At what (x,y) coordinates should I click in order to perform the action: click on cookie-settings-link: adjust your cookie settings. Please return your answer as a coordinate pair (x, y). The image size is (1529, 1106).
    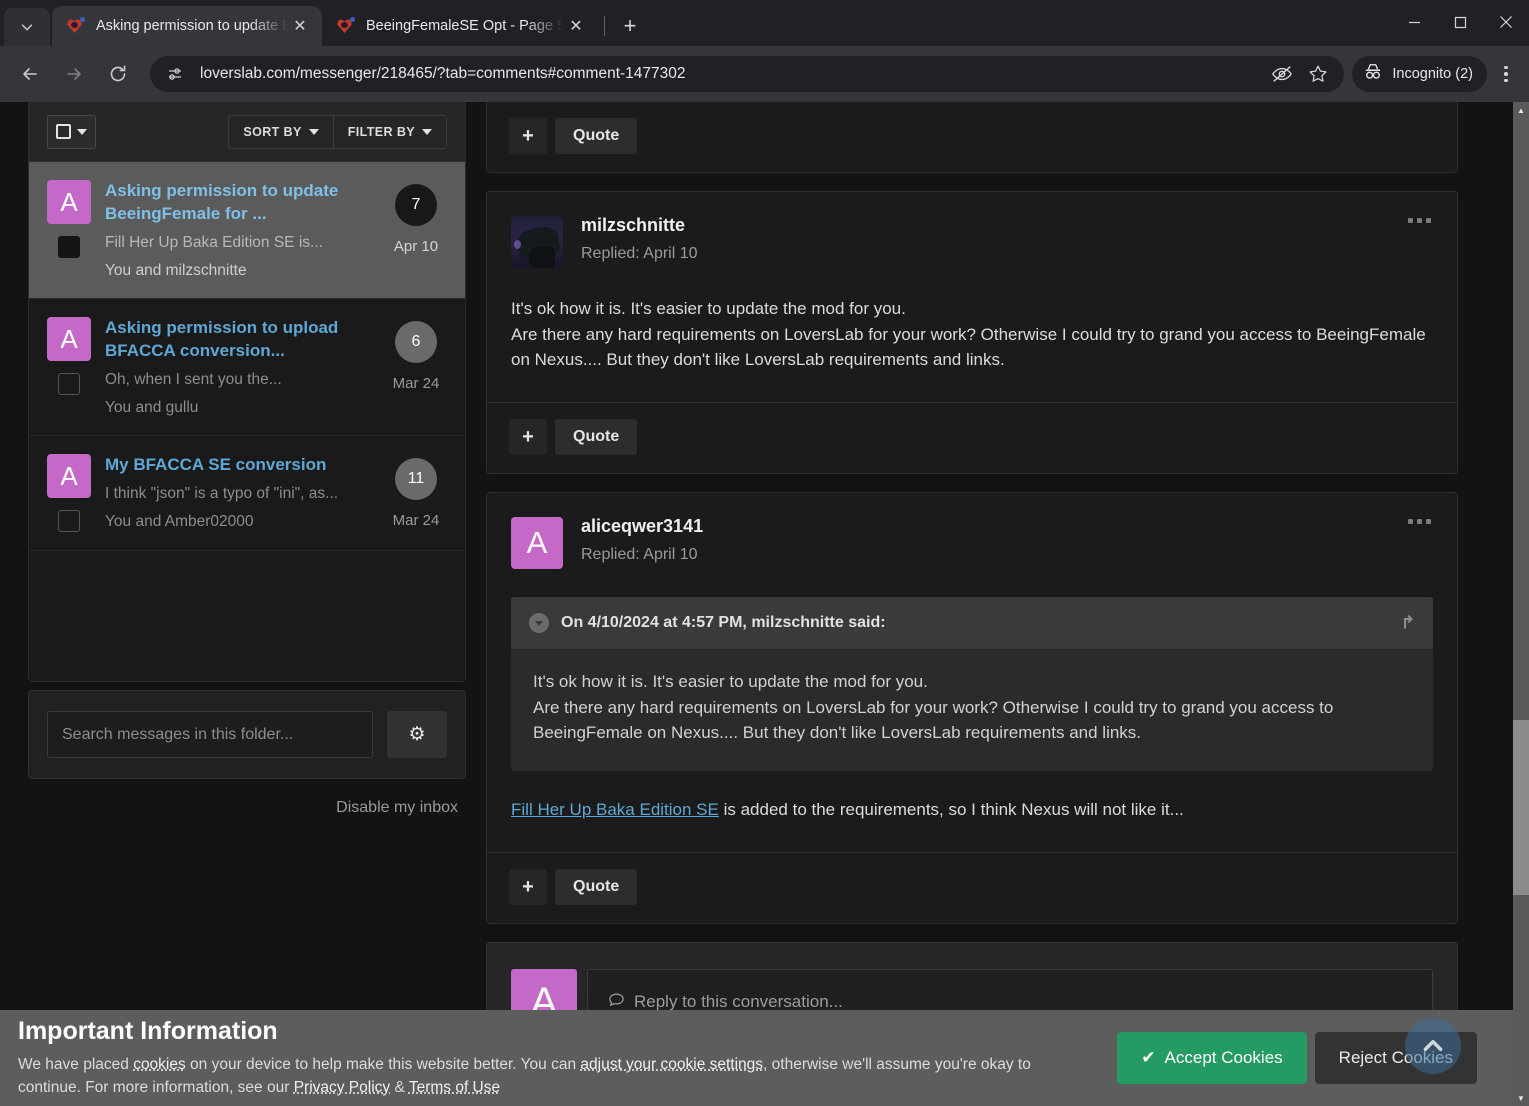
    Looking at the image, I should click on (671, 1064).